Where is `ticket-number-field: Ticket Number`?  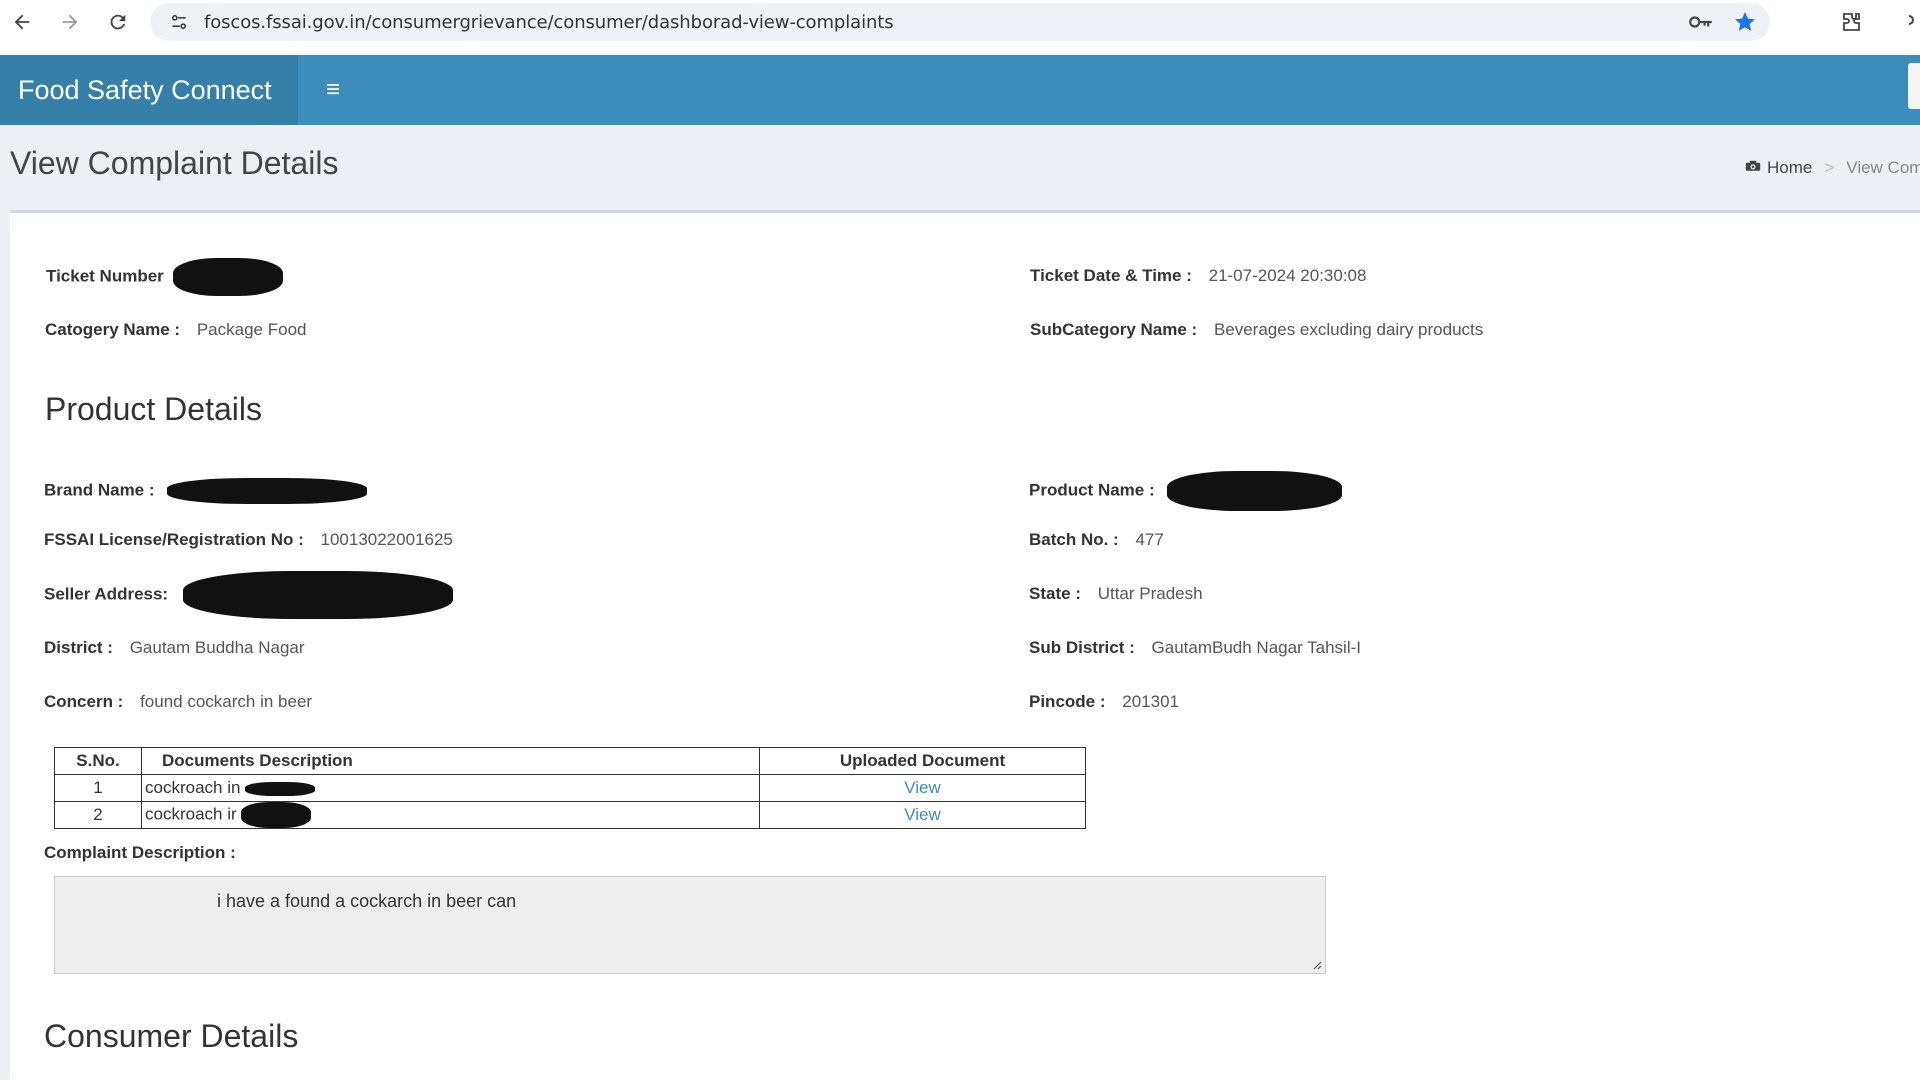
ticket-number-field: Ticket Number is located at coordinates (164, 277).